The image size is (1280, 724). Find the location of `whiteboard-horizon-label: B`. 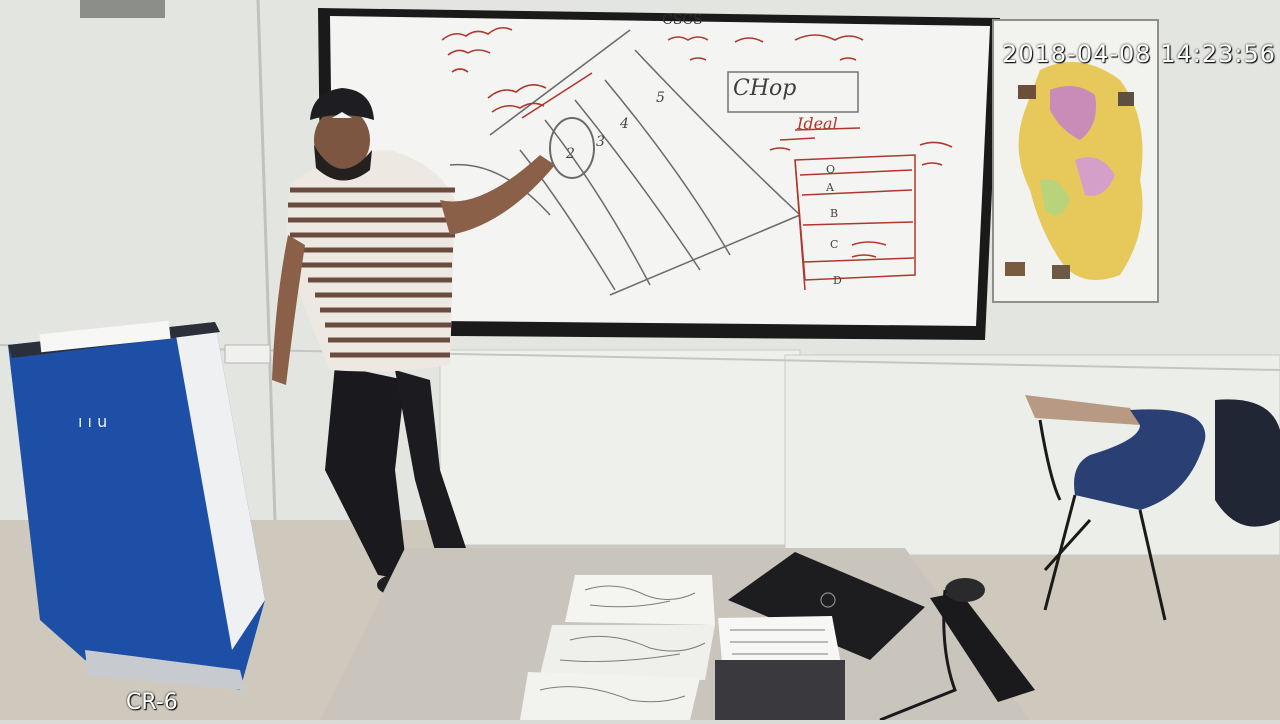

whiteboard-horizon-label: B is located at coordinates (834, 213).